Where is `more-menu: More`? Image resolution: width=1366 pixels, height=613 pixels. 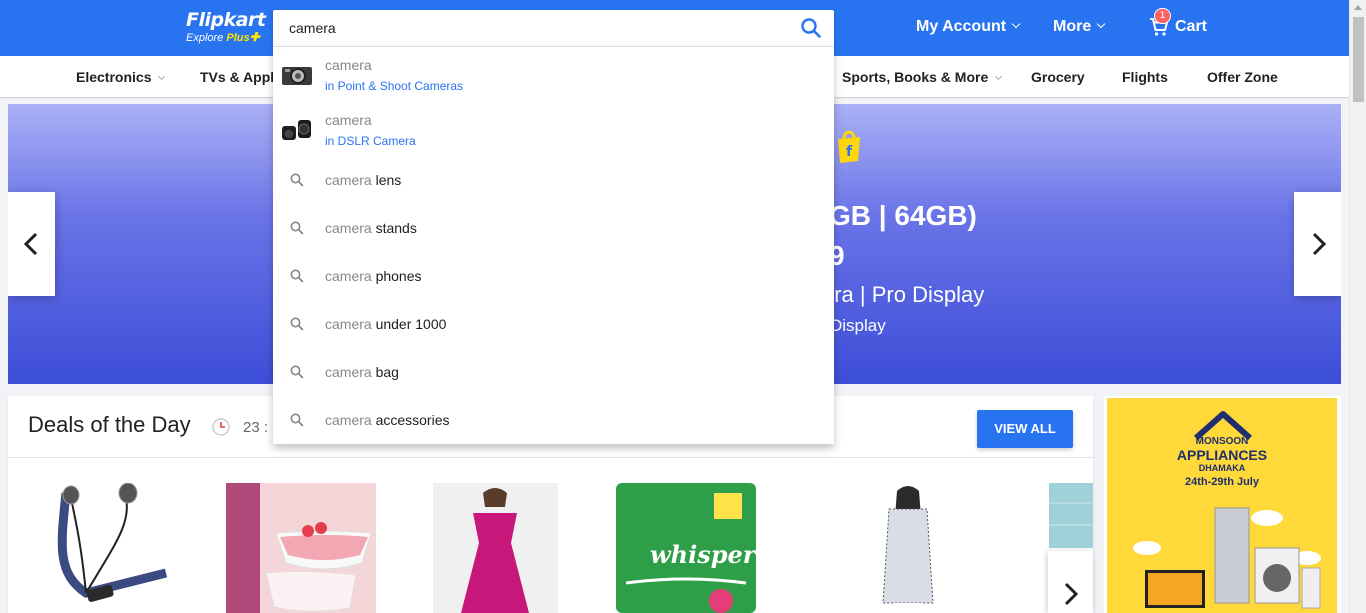
more-menu: More is located at coordinates (1079, 27).